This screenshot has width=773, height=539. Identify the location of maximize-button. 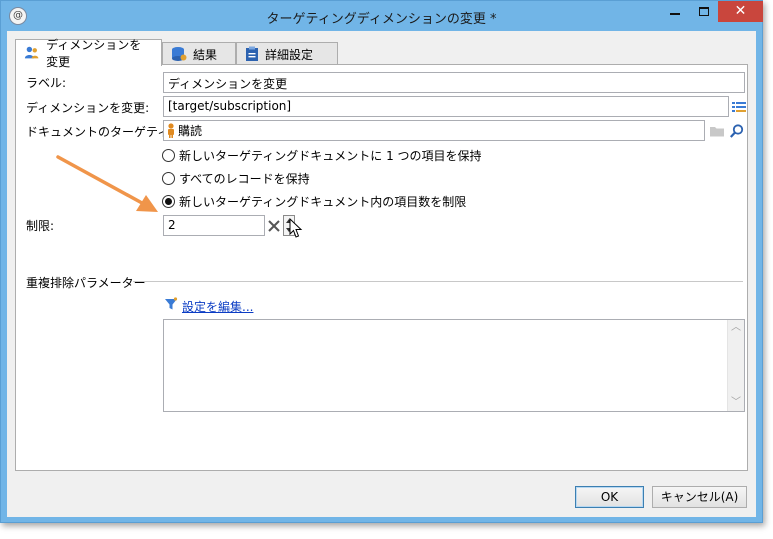
(704, 11).